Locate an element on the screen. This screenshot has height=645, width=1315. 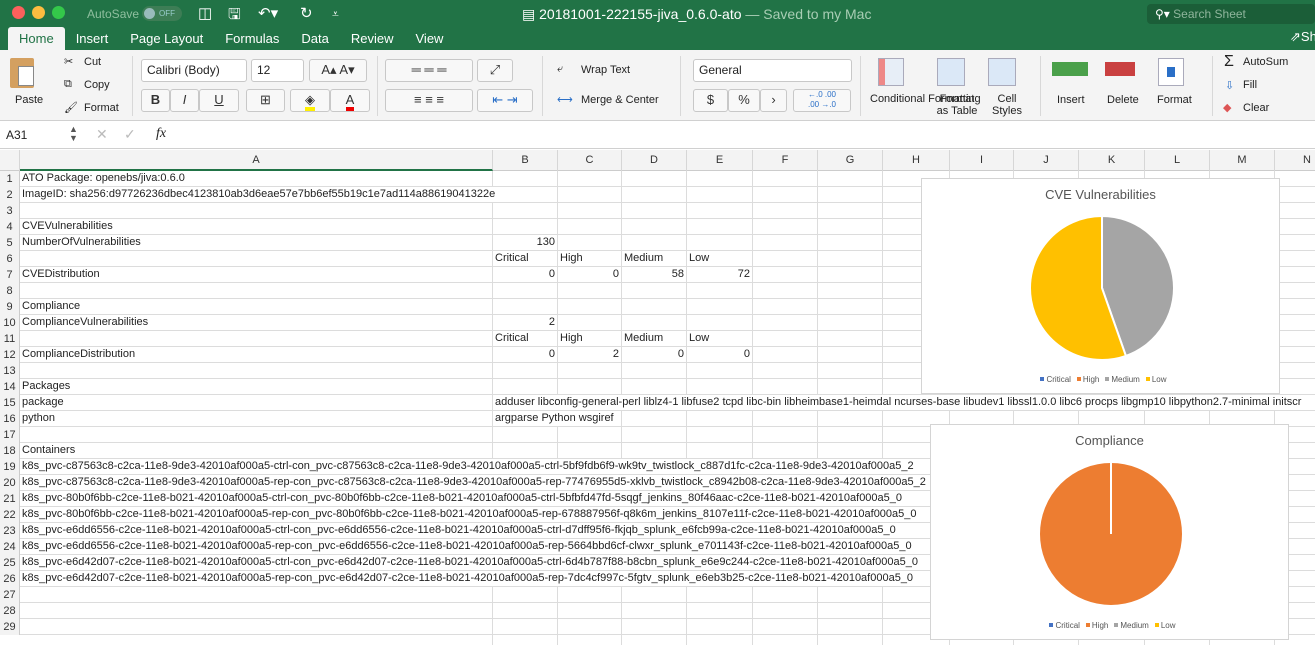
row-header: 26 is located at coordinates (10, 579).